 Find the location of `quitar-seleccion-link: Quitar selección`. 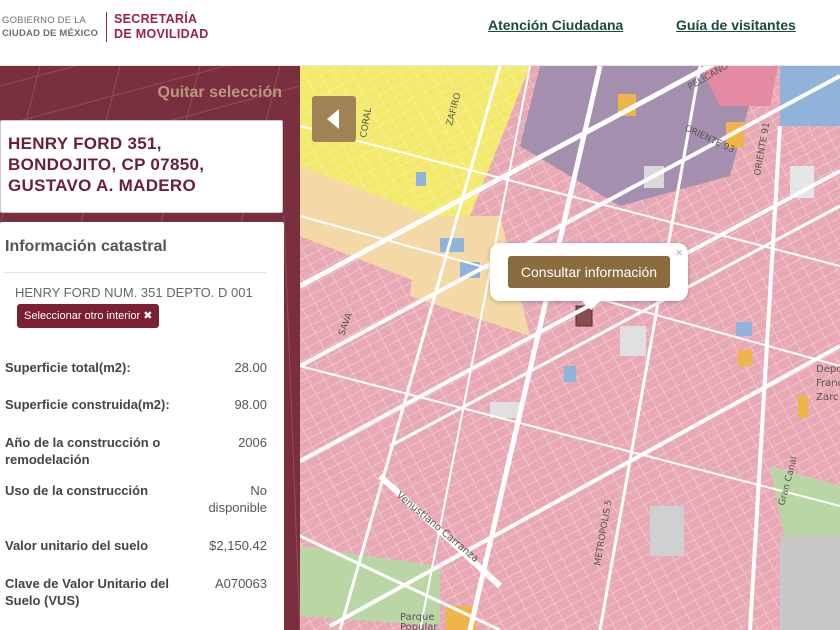

quitar-seleccion-link: Quitar selección is located at coordinates (220, 93).